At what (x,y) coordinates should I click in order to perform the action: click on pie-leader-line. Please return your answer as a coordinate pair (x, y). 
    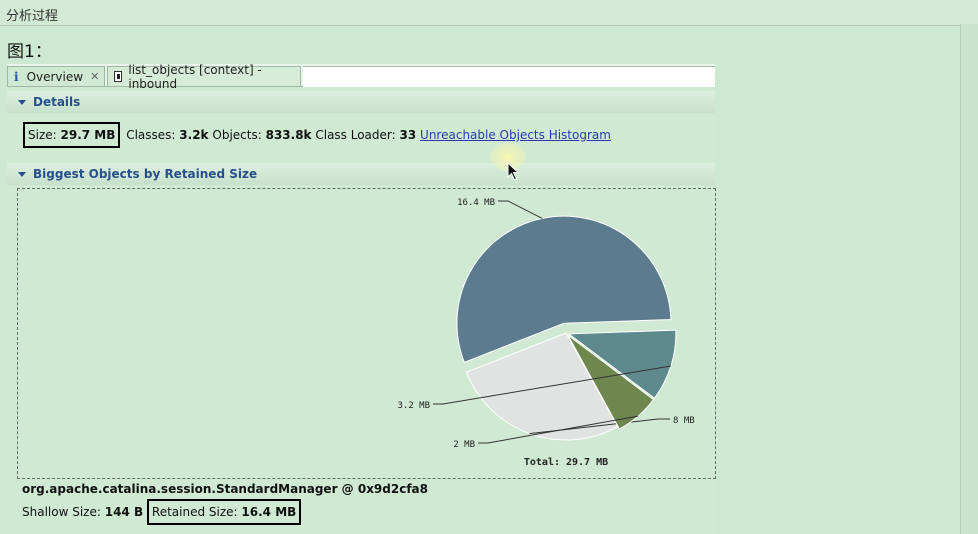
    Looking at the image, I should click on (520, 209).